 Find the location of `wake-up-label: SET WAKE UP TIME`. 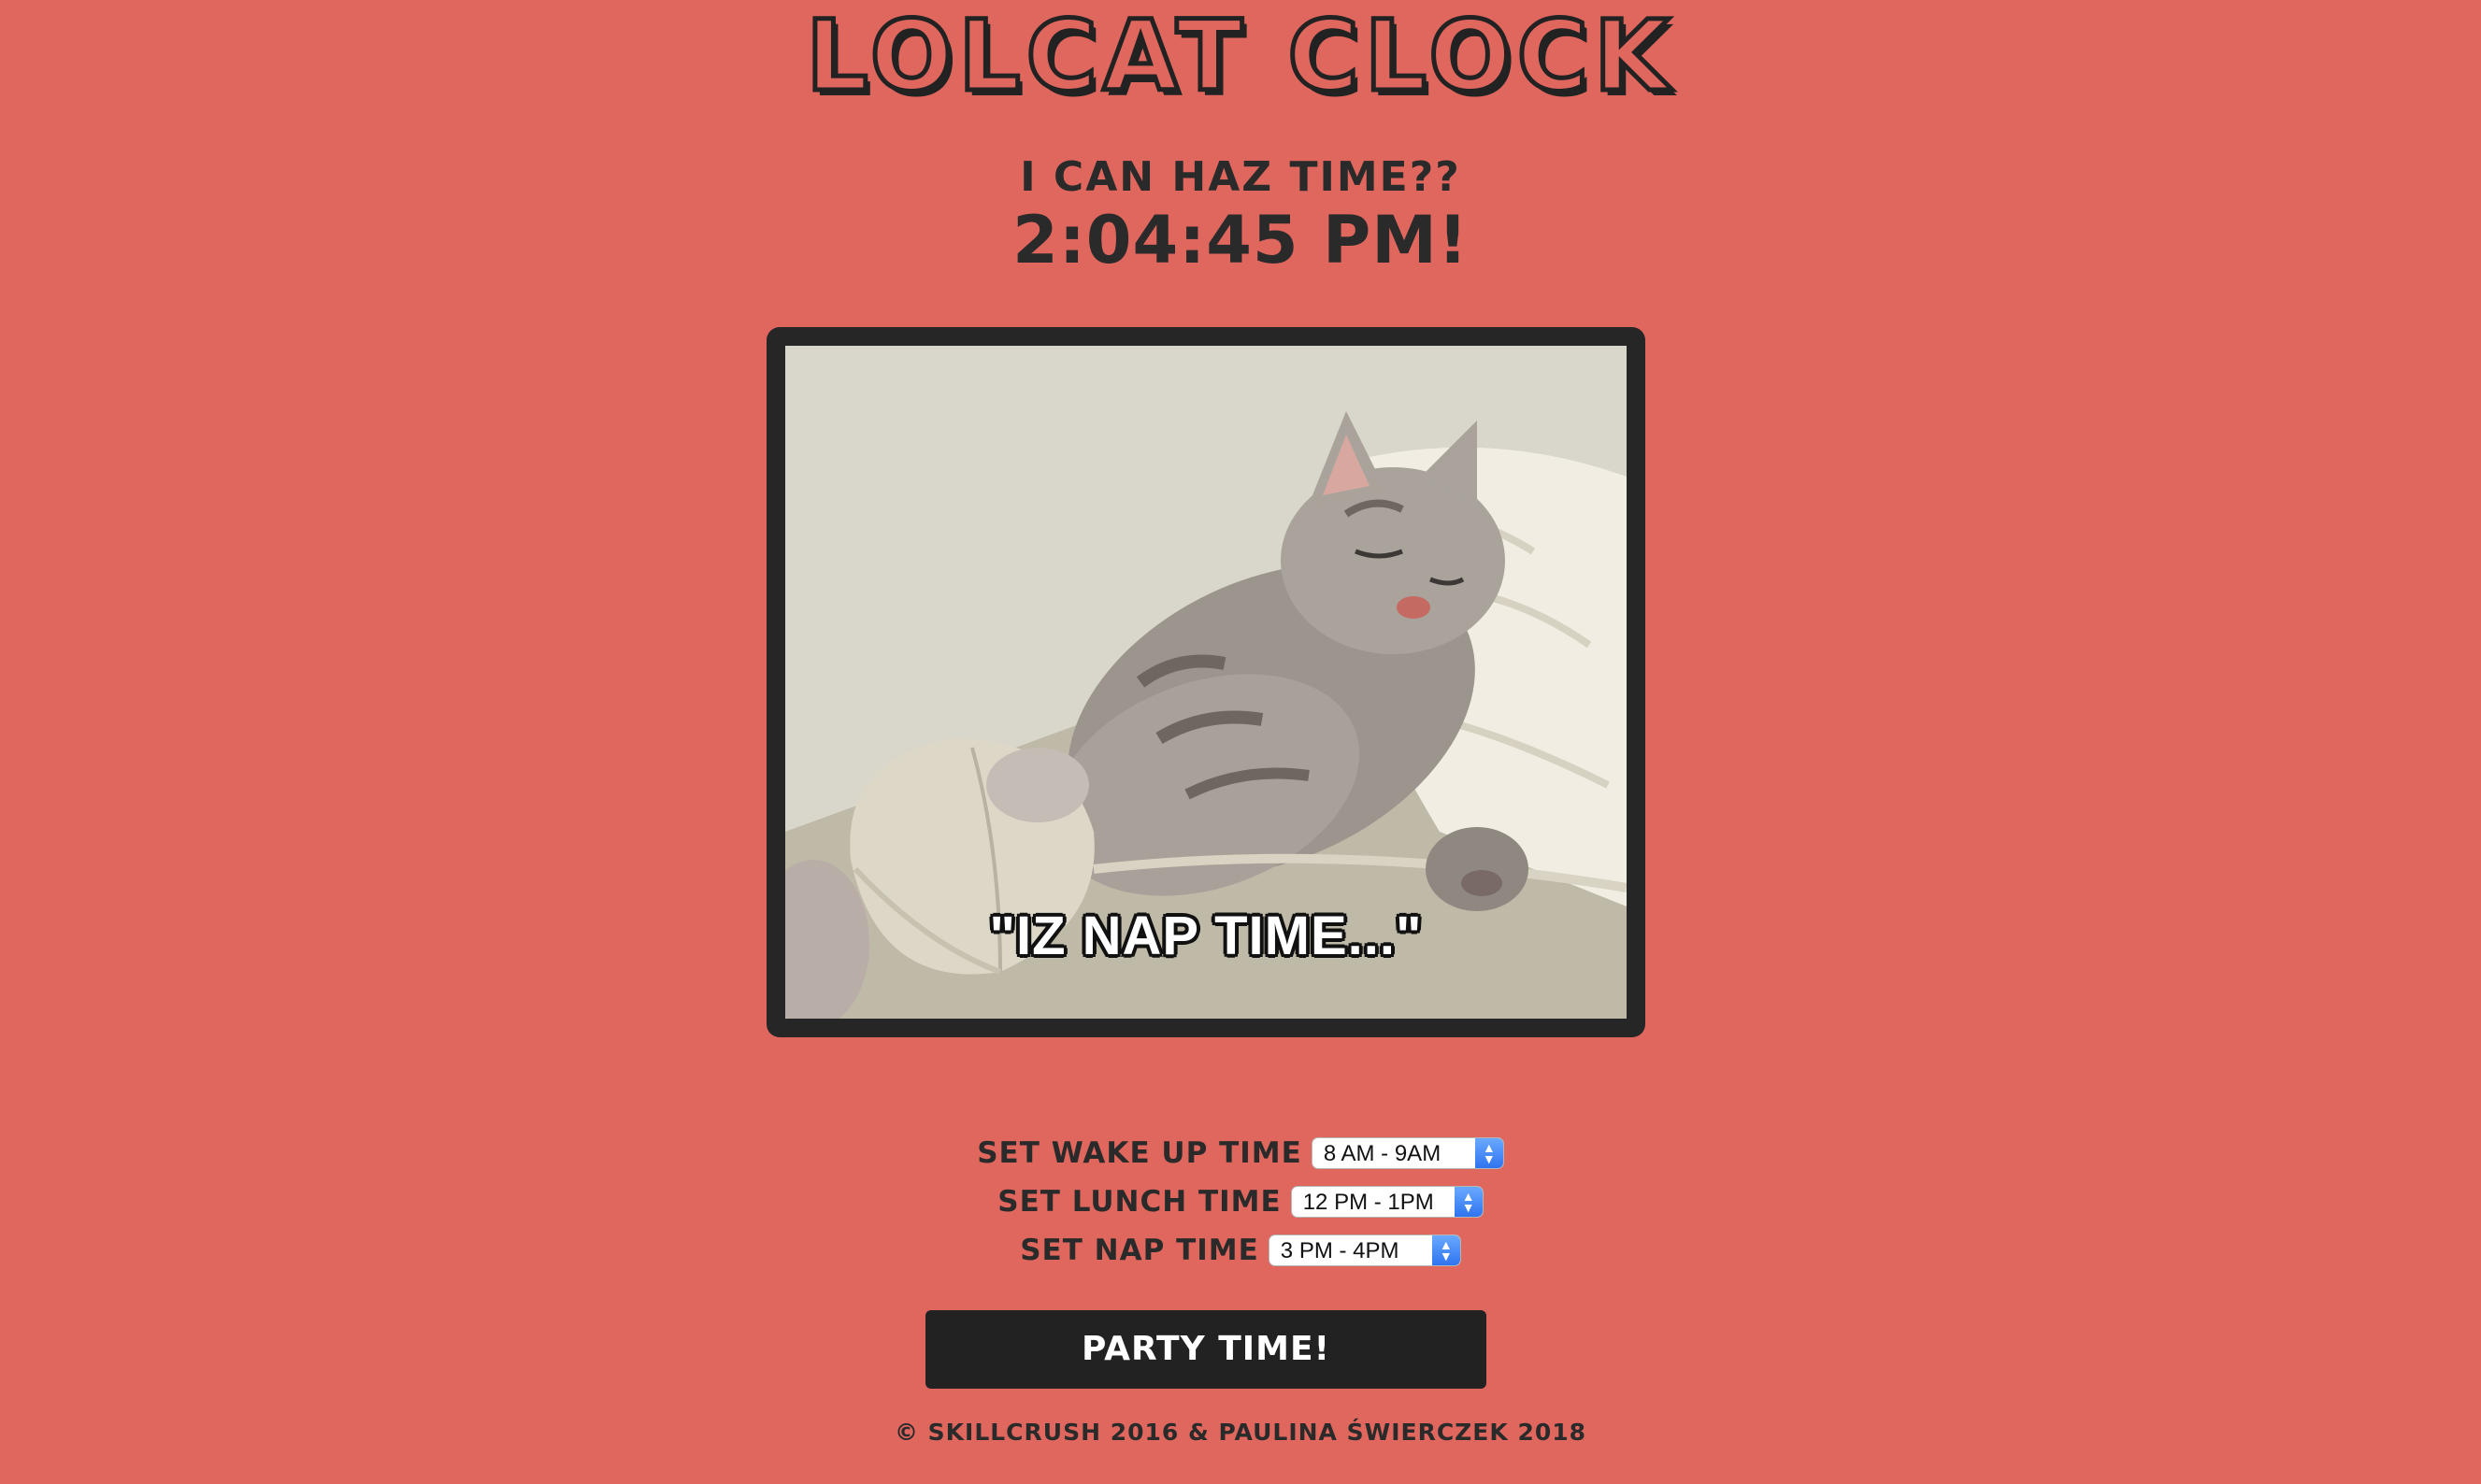

wake-up-label: SET WAKE UP TIME is located at coordinates (1139, 1153).